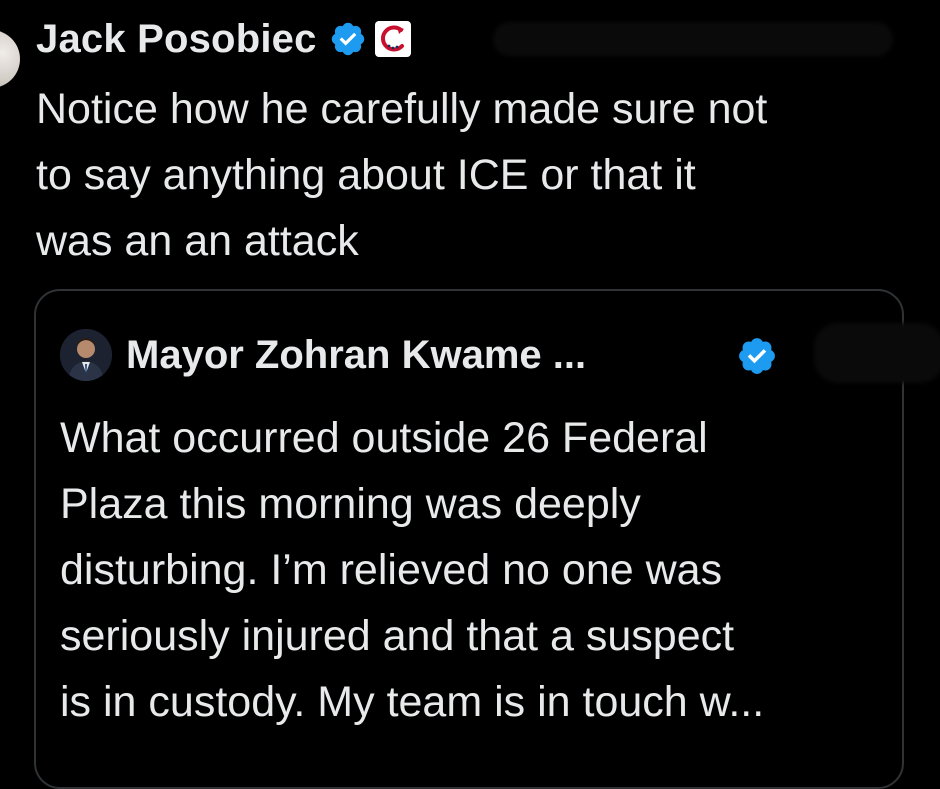 This screenshot has height=789, width=940. What do you see at coordinates (86, 355) in the screenshot?
I see `quote-avatar` at bounding box center [86, 355].